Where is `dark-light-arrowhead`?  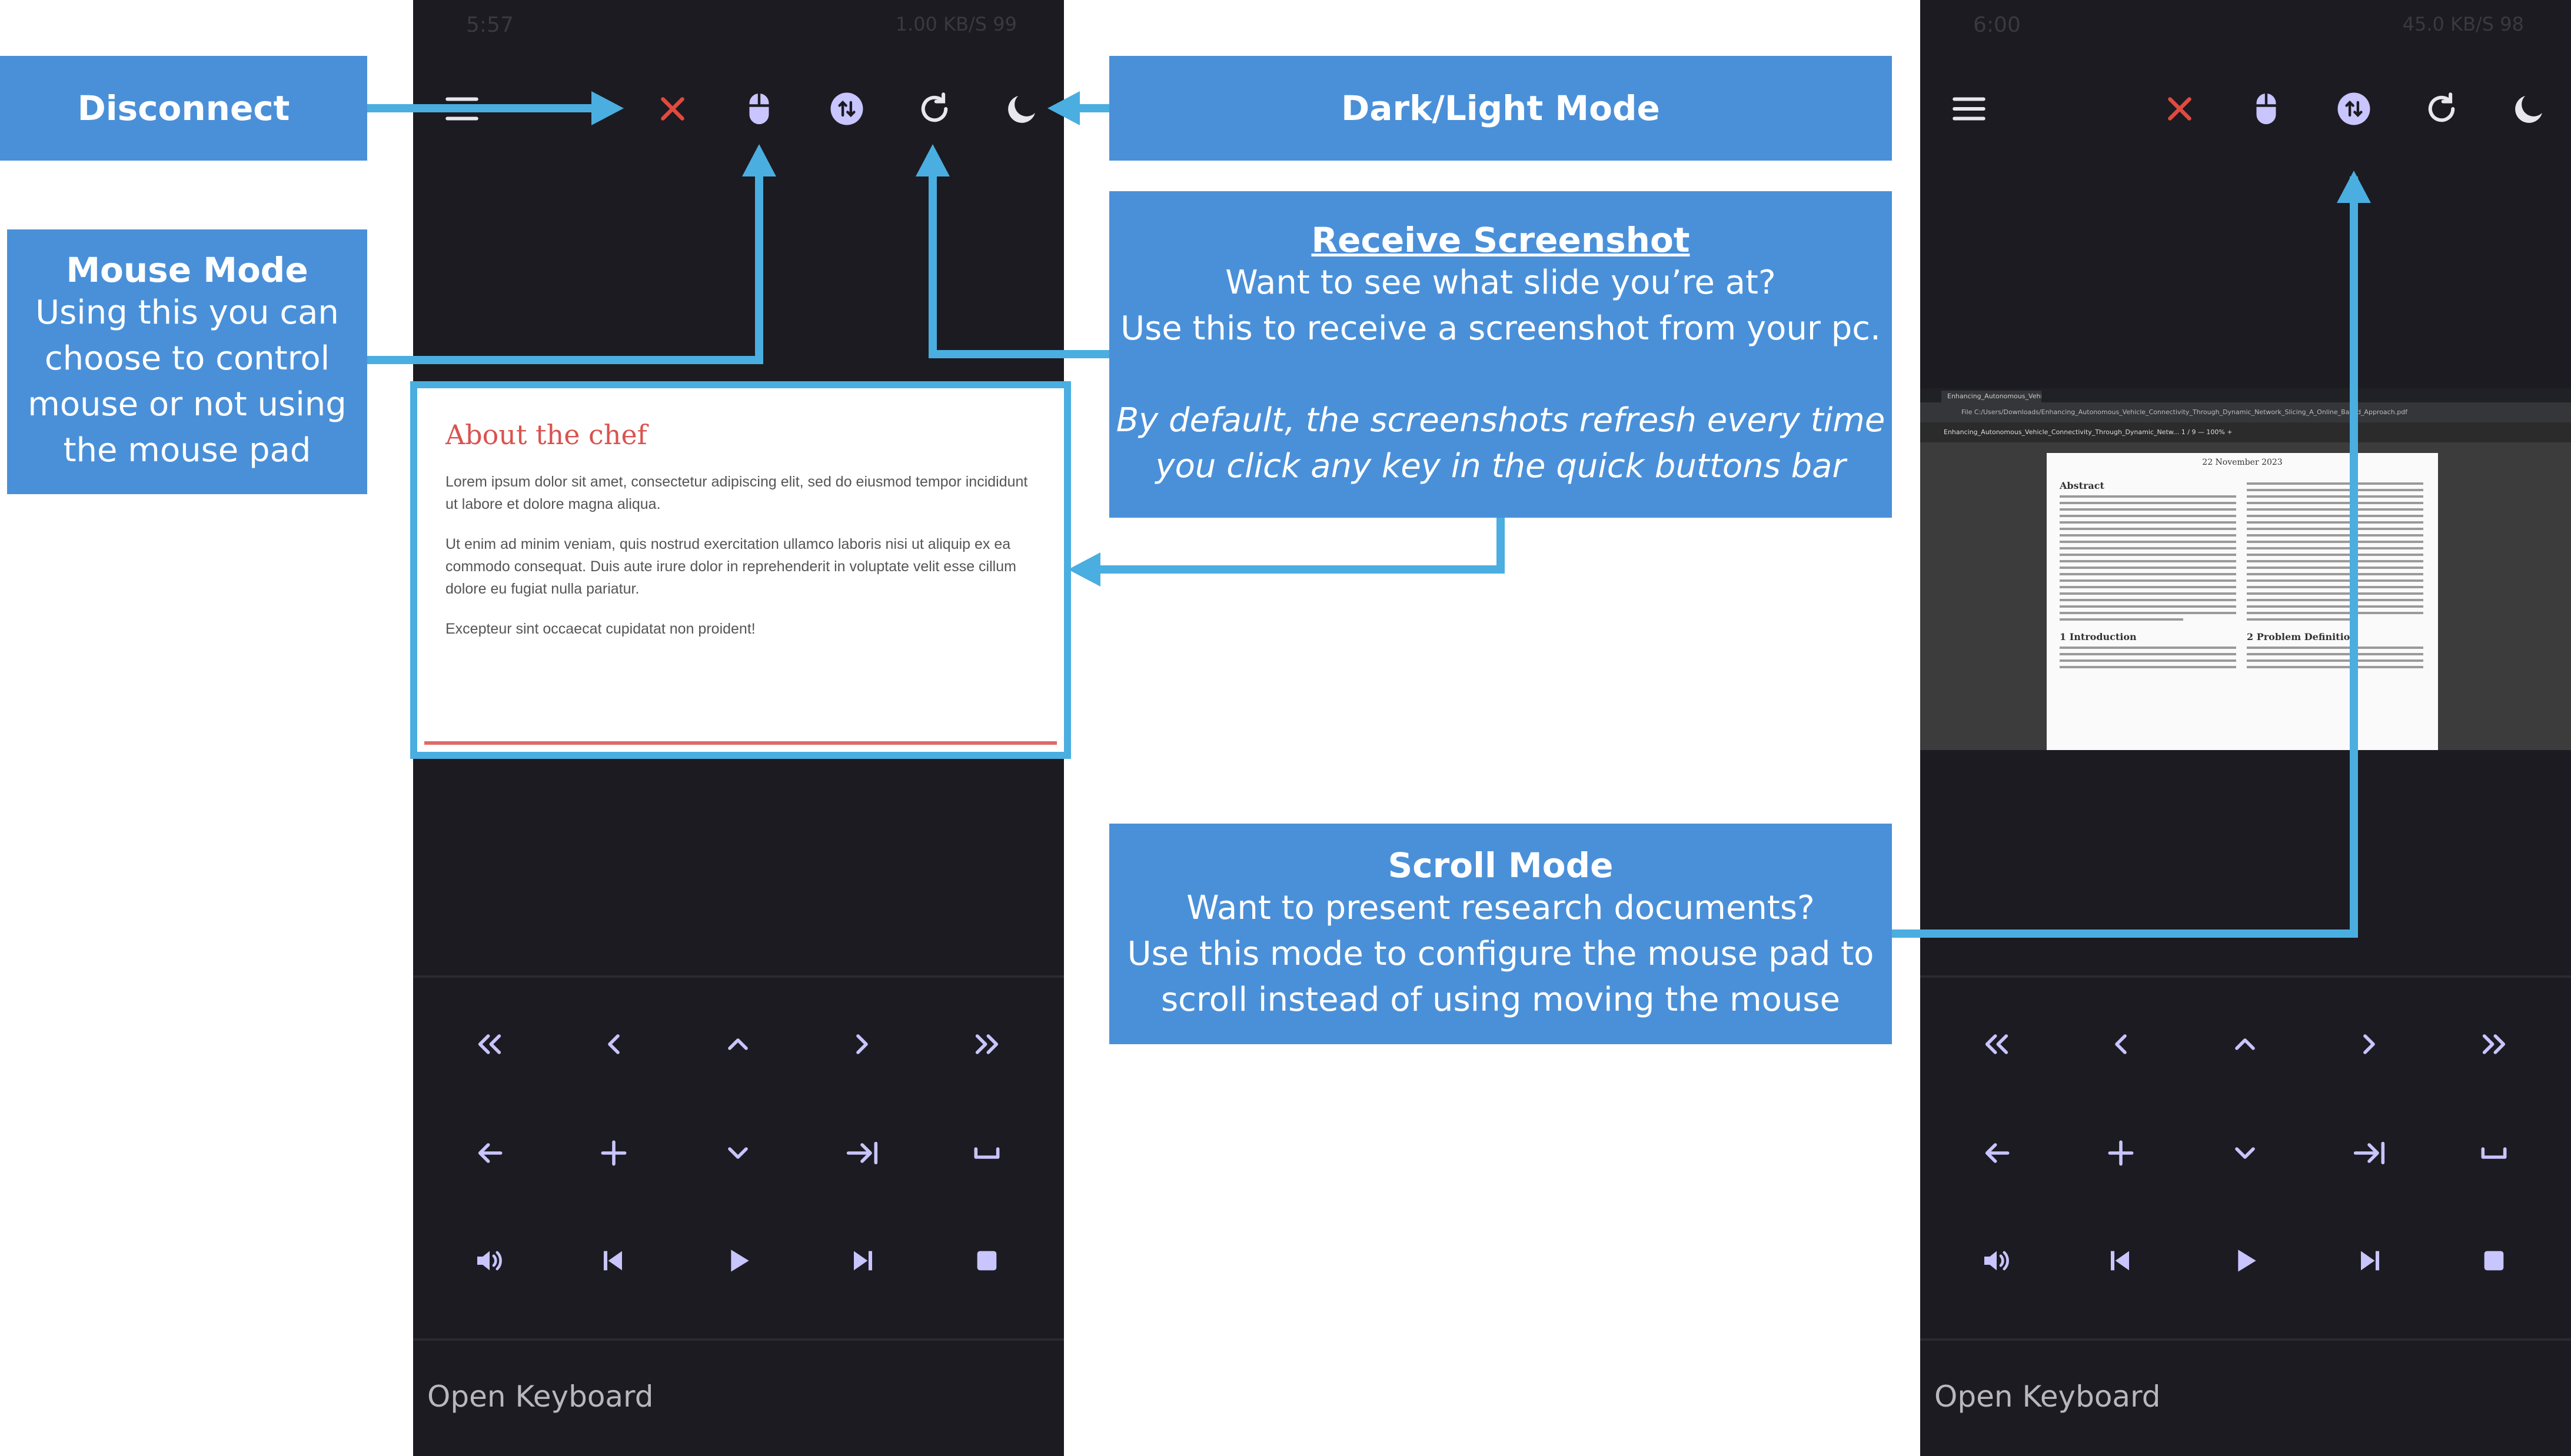 dark-light-arrowhead is located at coordinates (1063, 108).